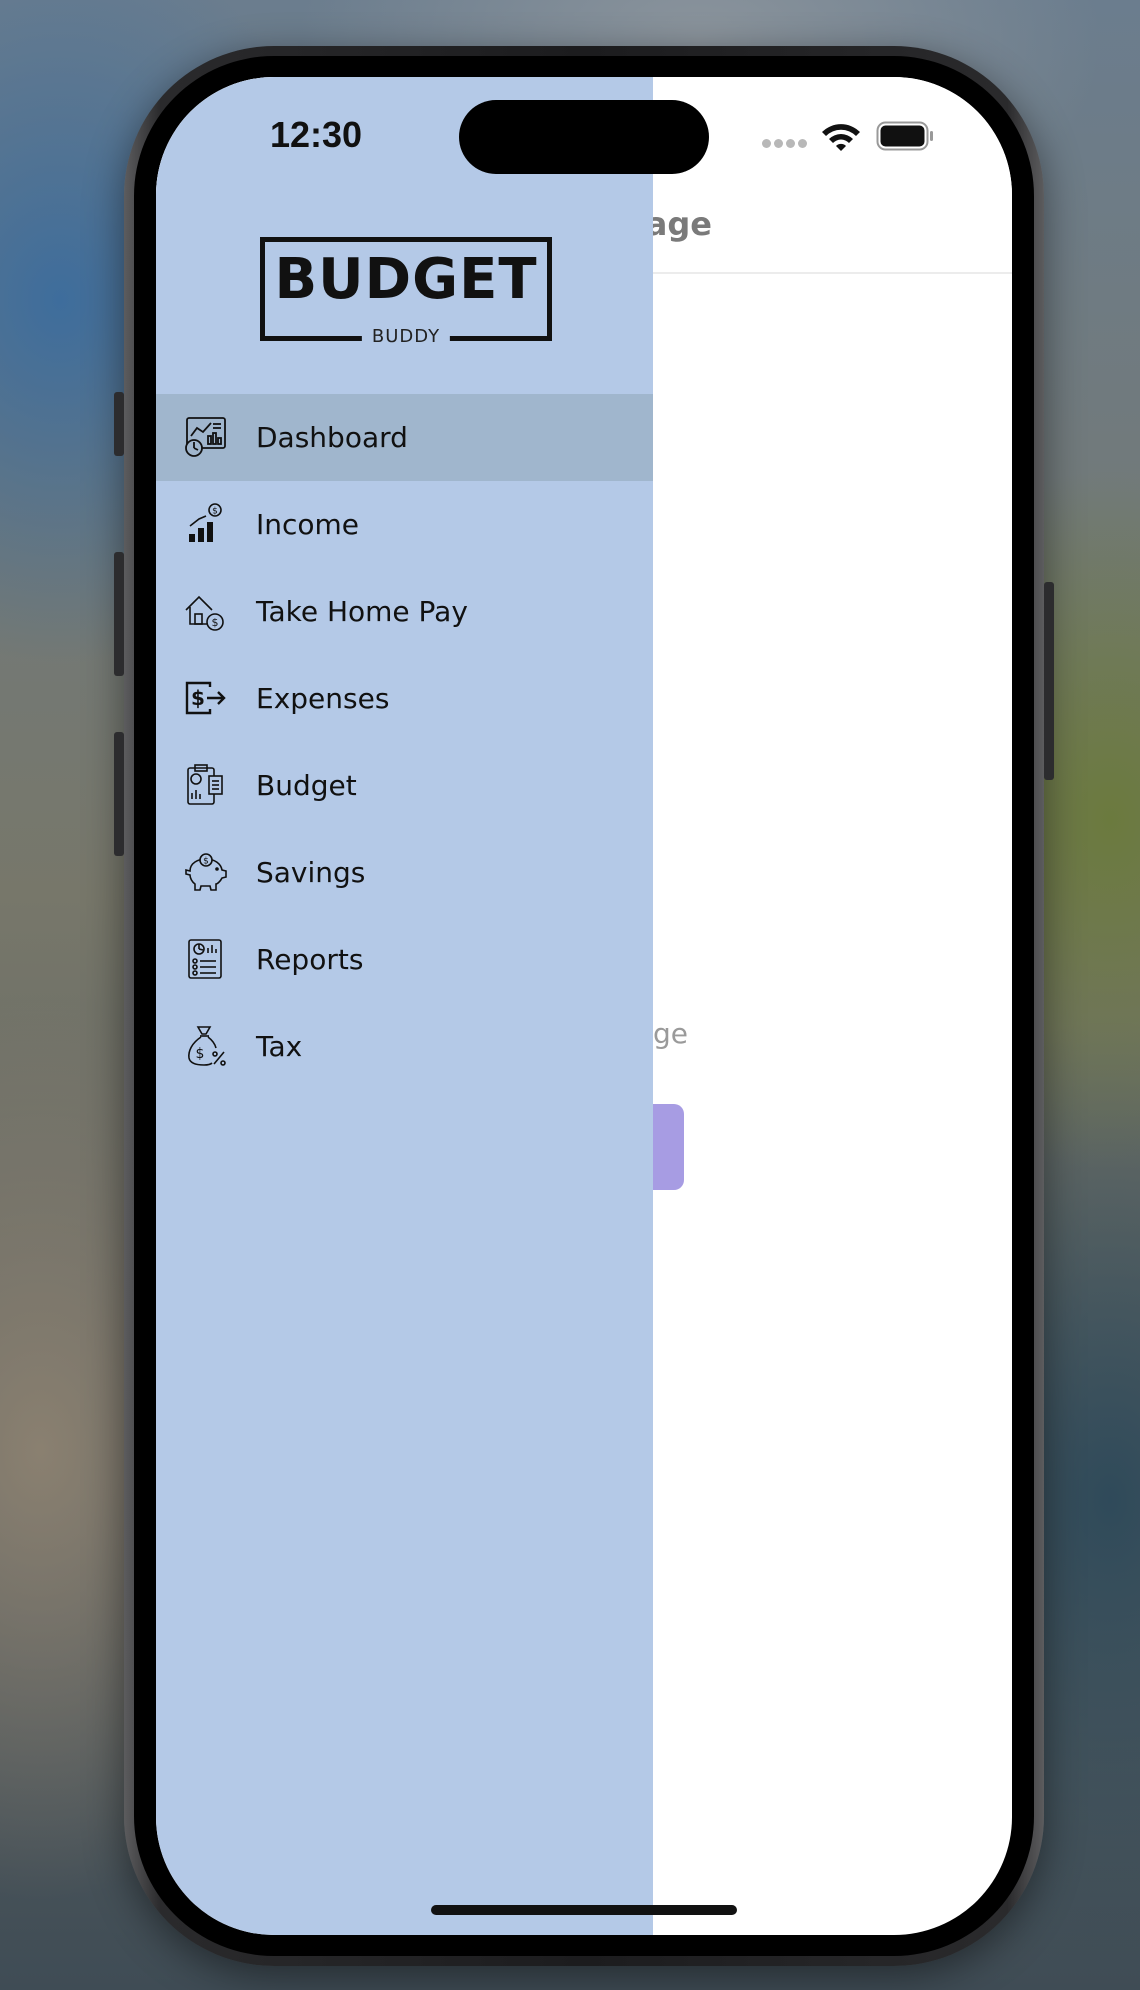 The height and width of the screenshot is (1990, 1140). Describe the element at coordinates (311, 872) in the screenshot. I see `drawer-item-label: Savings` at that location.